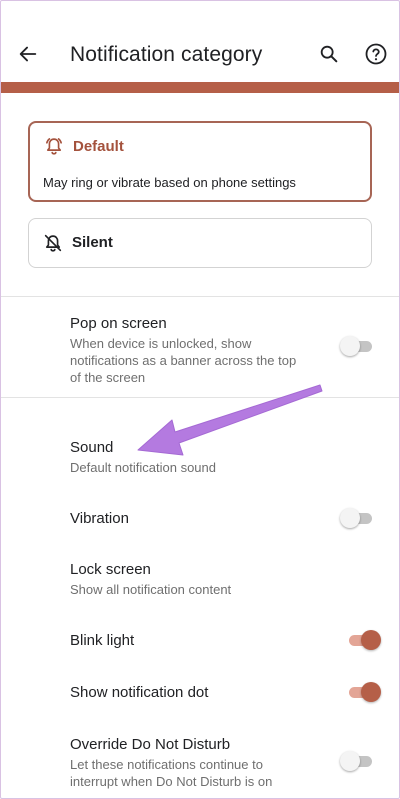 Image resolution: width=400 pixels, height=799 pixels. What do you see at coordinates (53, 243) in the screenshot?
I see `bell-off-icon` at bounding box center [53, 243].